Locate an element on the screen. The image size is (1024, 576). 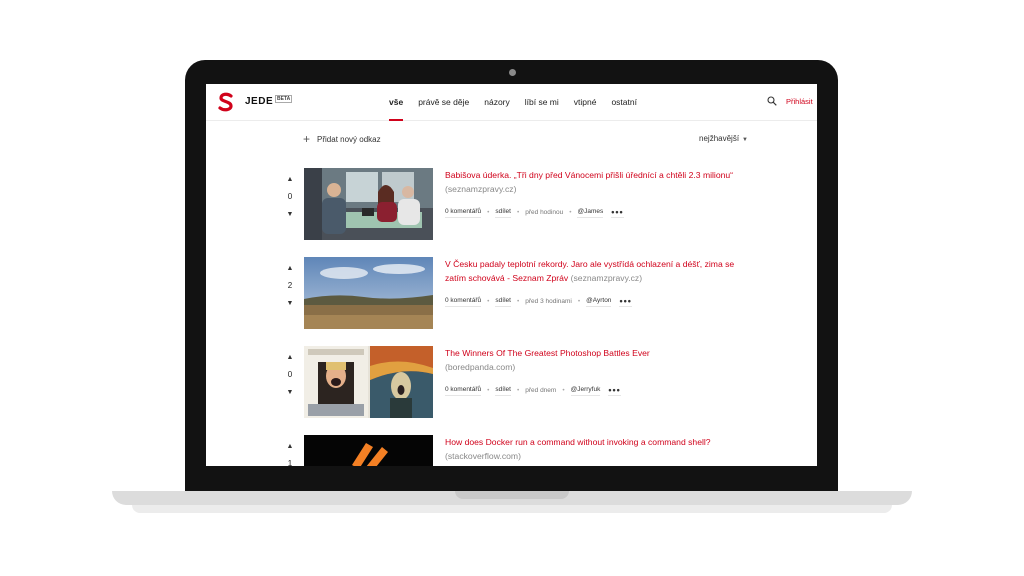
beta-badge: BETA is located at coordinates (284, 99).